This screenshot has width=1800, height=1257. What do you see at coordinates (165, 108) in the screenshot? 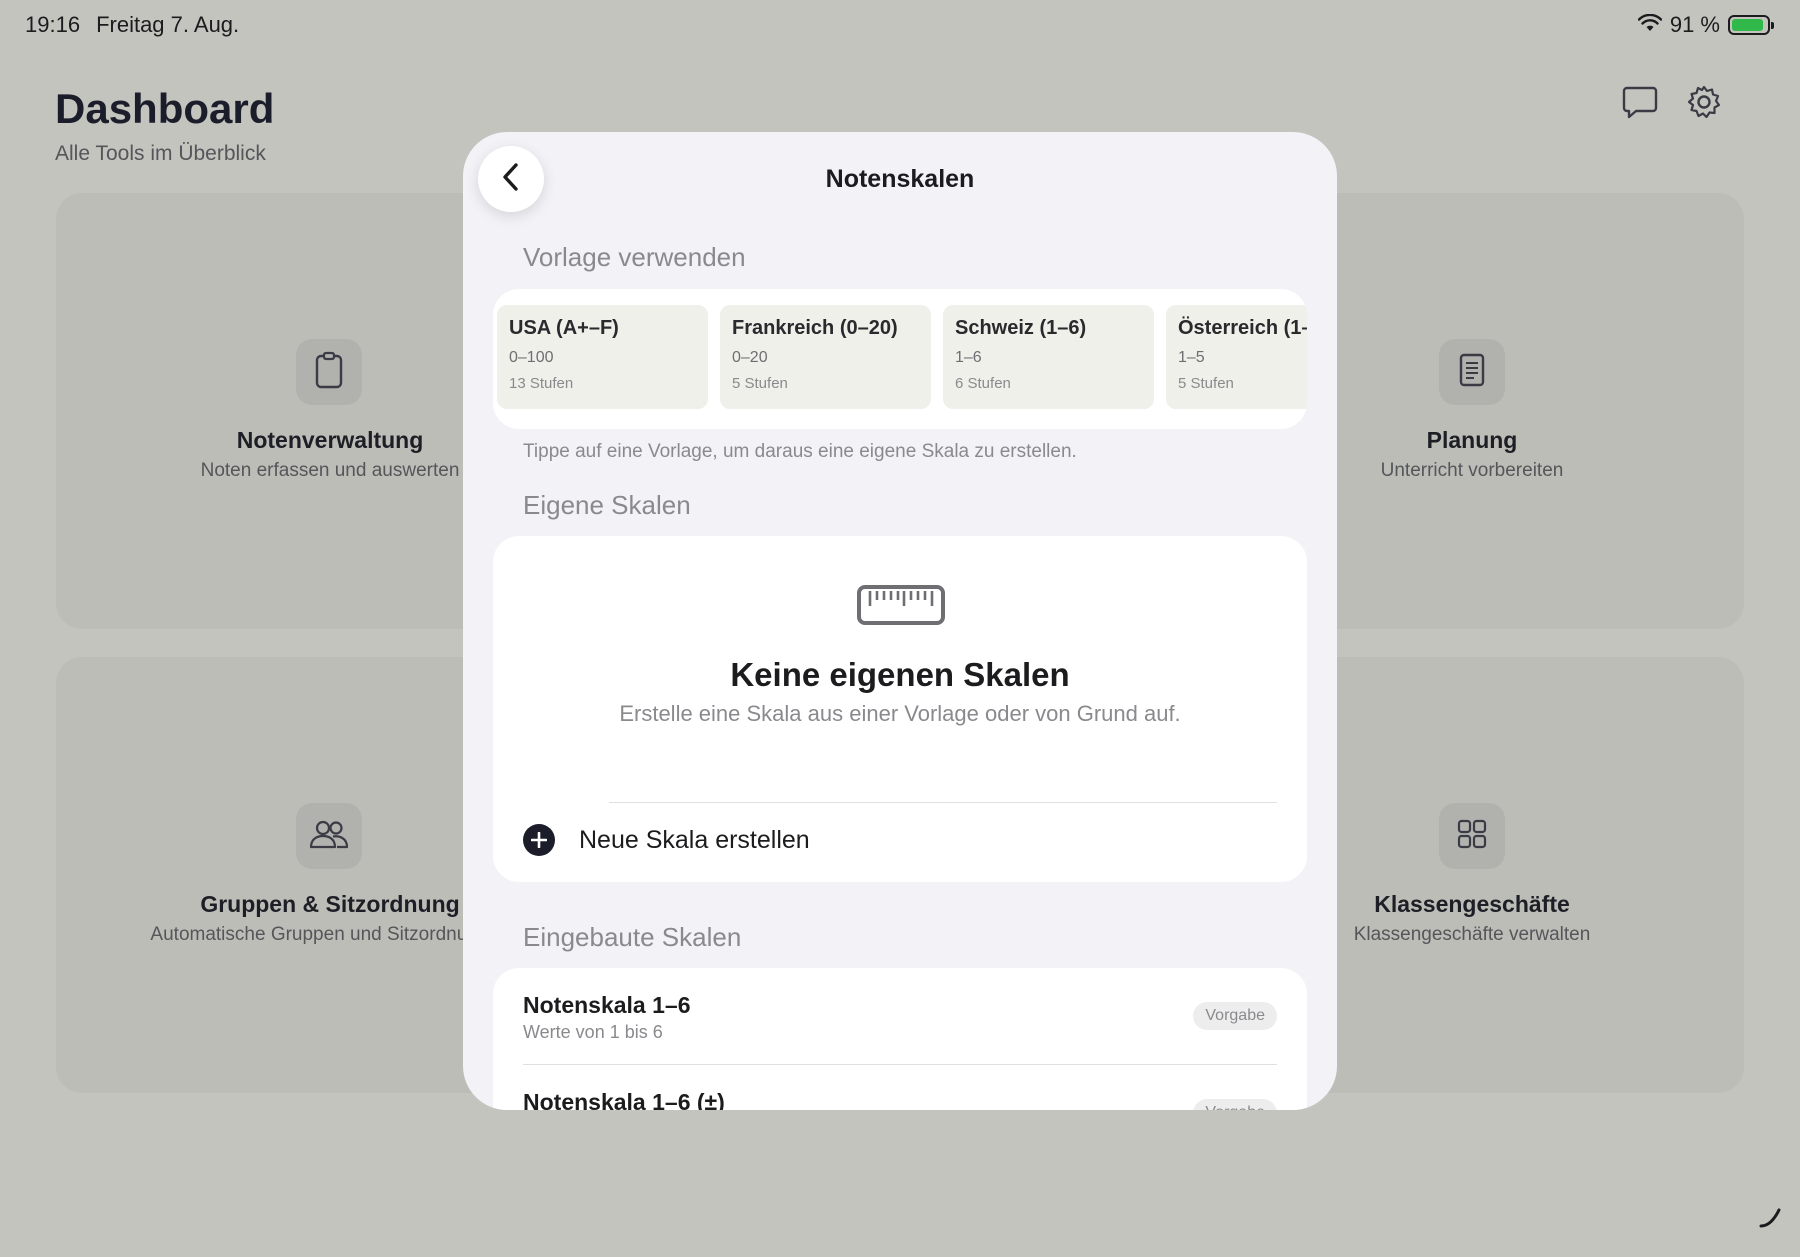
I see `page-title: Dashboard` at bounding box center [165, 108].